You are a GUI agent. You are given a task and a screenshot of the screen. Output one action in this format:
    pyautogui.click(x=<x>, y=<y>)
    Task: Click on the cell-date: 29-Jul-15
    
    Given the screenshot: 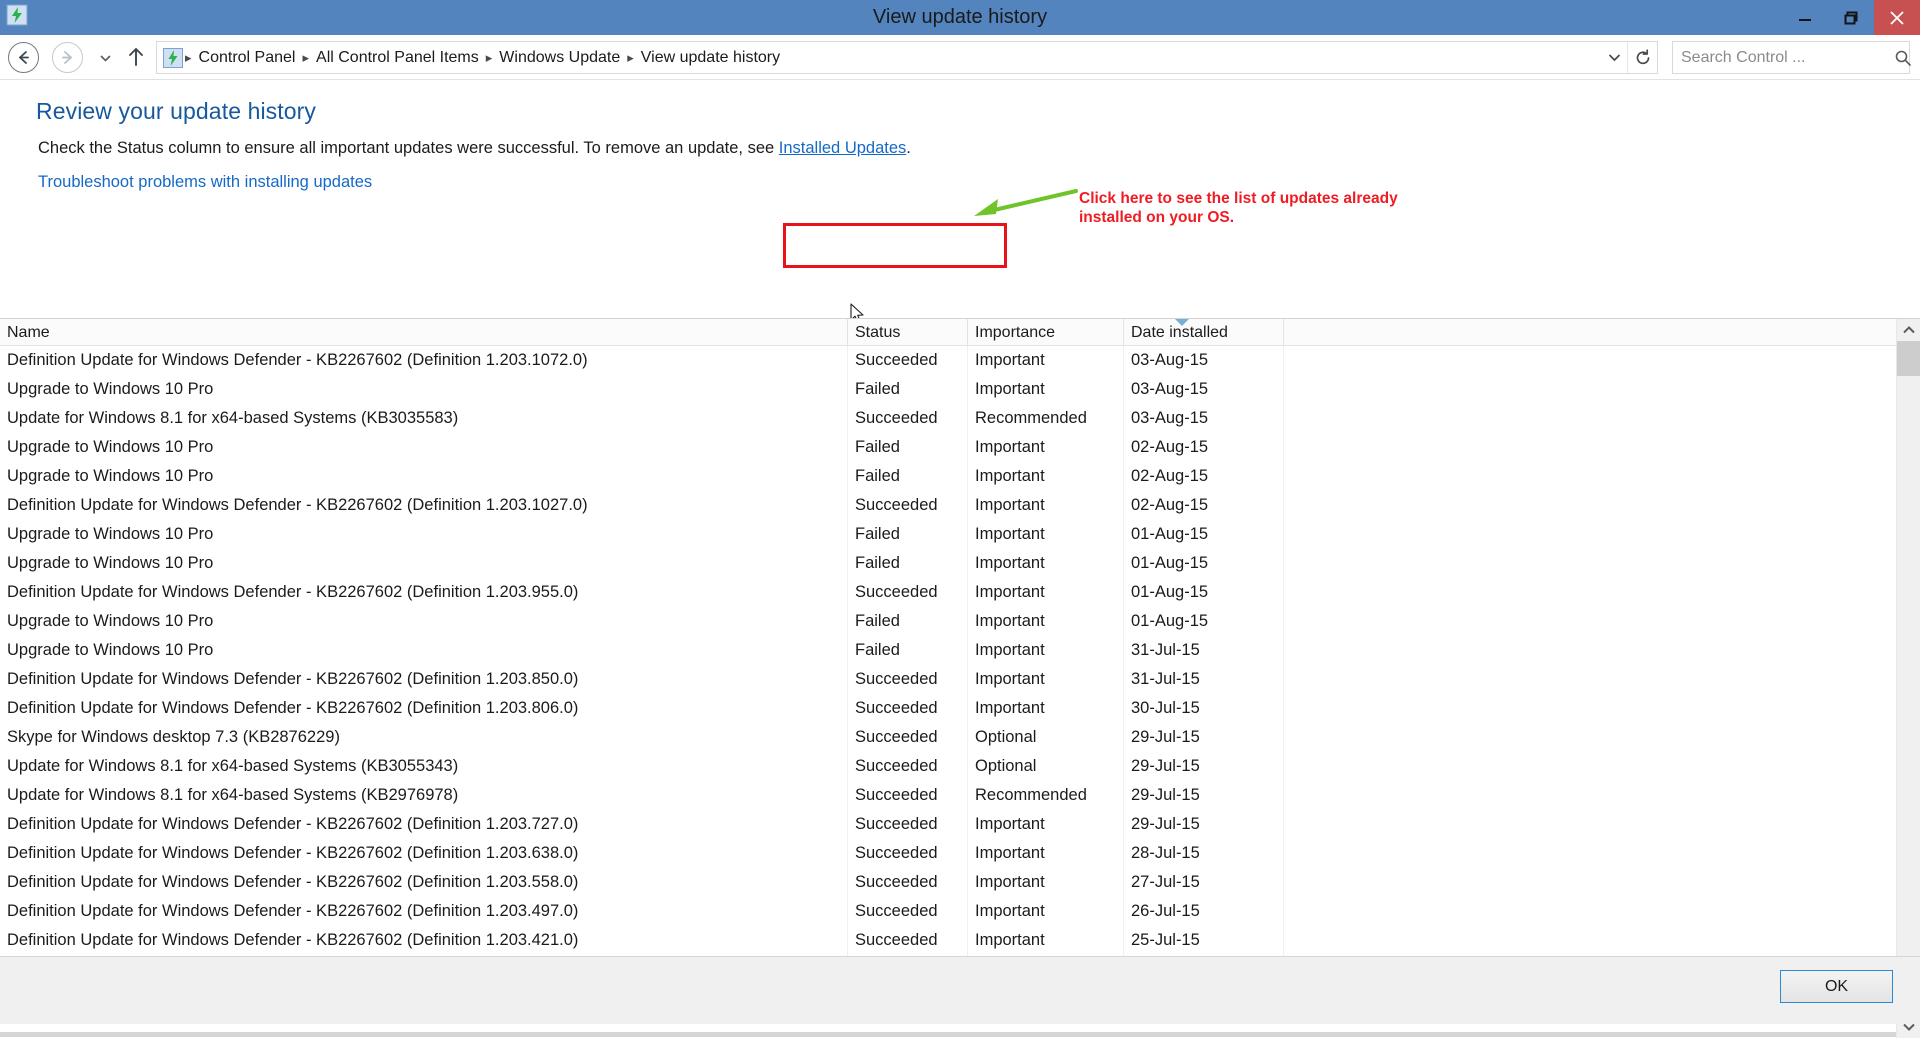 What is the action you would take?
    pyautogui.click(x=1165, y=795)
    